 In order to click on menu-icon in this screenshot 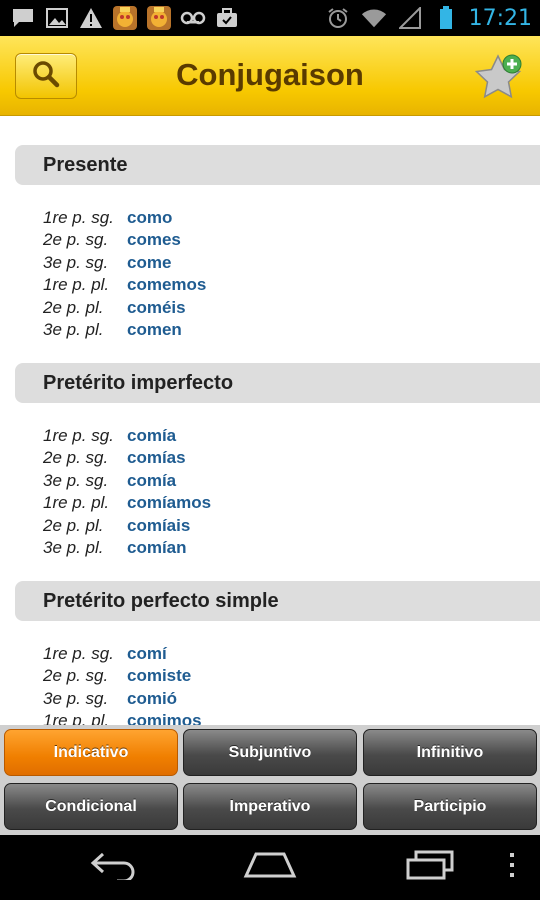, I will do `click(512, 867)`.